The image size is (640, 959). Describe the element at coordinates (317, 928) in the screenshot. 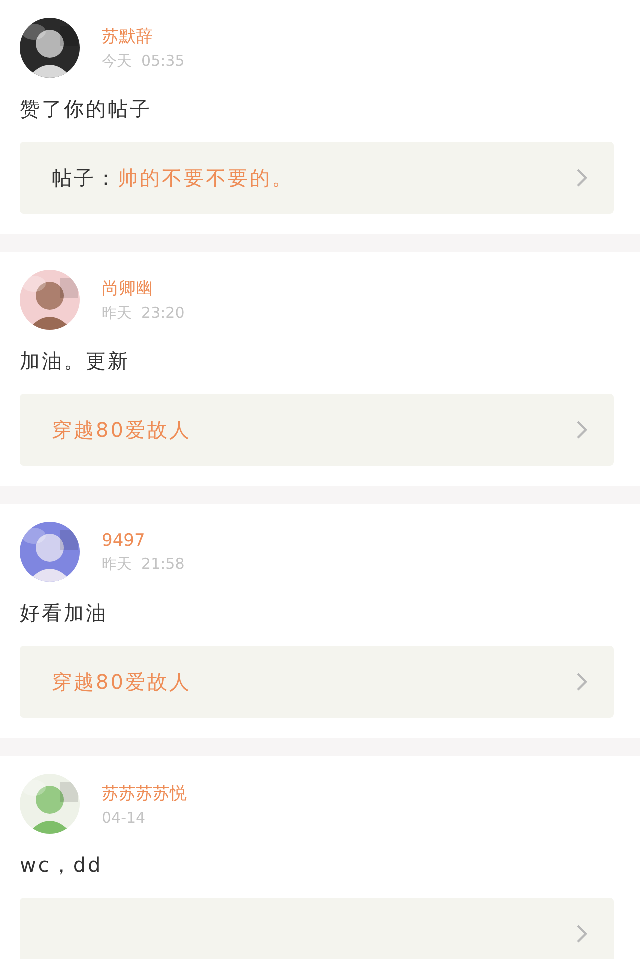

I see `post-card` at that location.